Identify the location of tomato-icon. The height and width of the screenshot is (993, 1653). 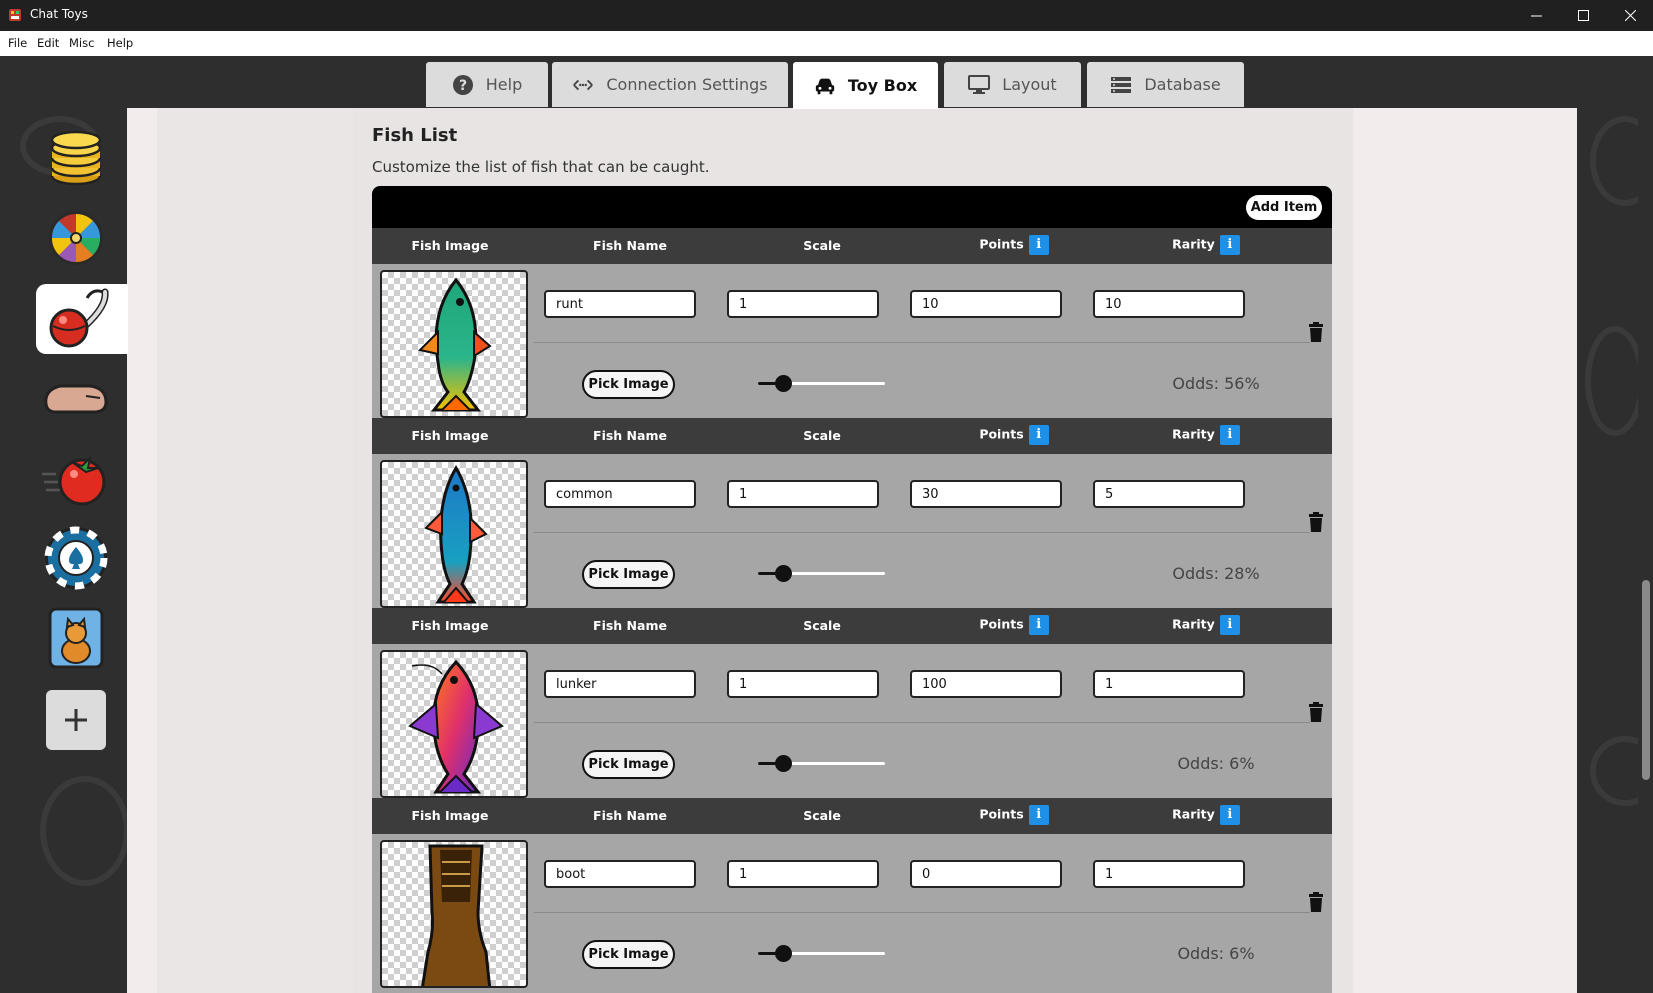
(74, 480).